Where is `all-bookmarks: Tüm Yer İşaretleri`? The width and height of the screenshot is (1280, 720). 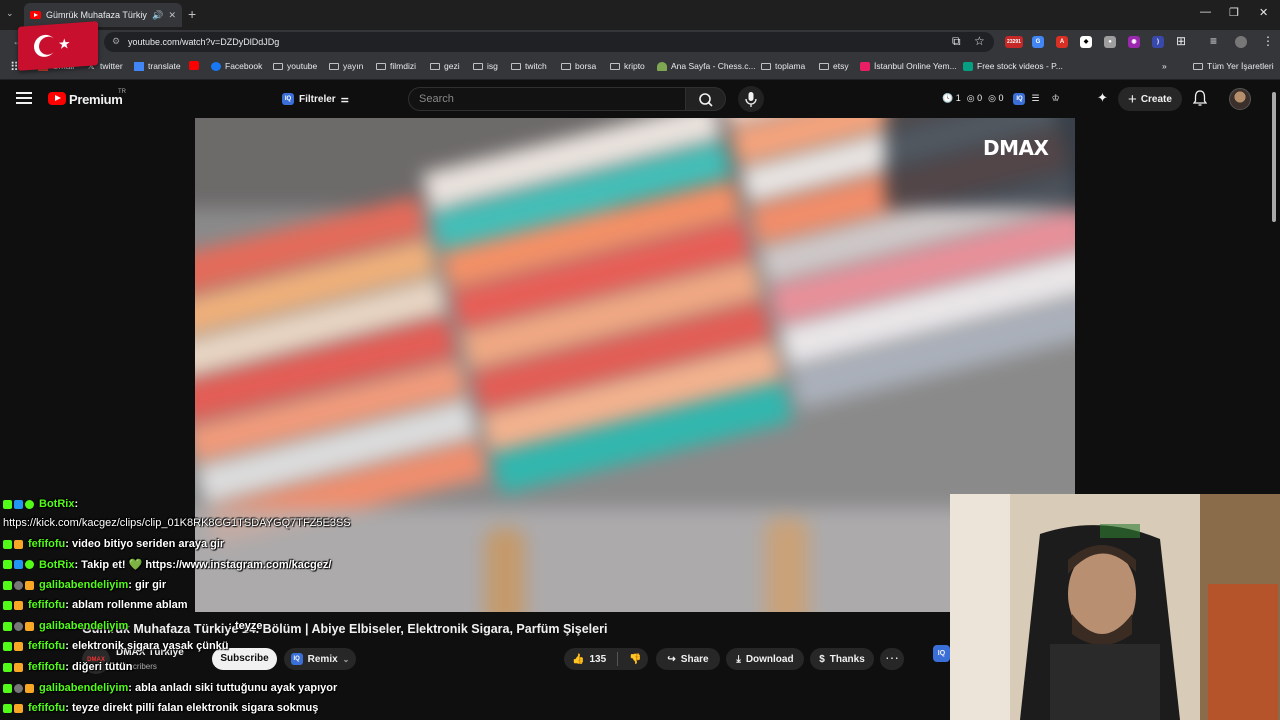
all-bookmarks: Tüm Yer İşaretleri is located at coordinates (1233, 66).